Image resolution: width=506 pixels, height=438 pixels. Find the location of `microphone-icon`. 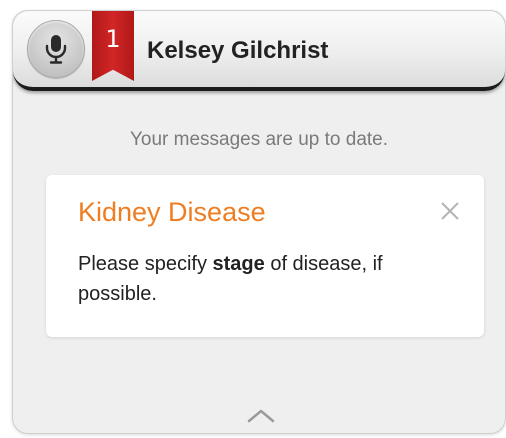

microphone-icon is located at coordinates (56, 49).